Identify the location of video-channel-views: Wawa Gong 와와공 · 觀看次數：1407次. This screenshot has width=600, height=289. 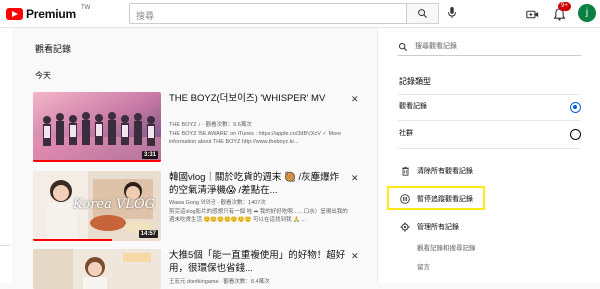
(217, 203).